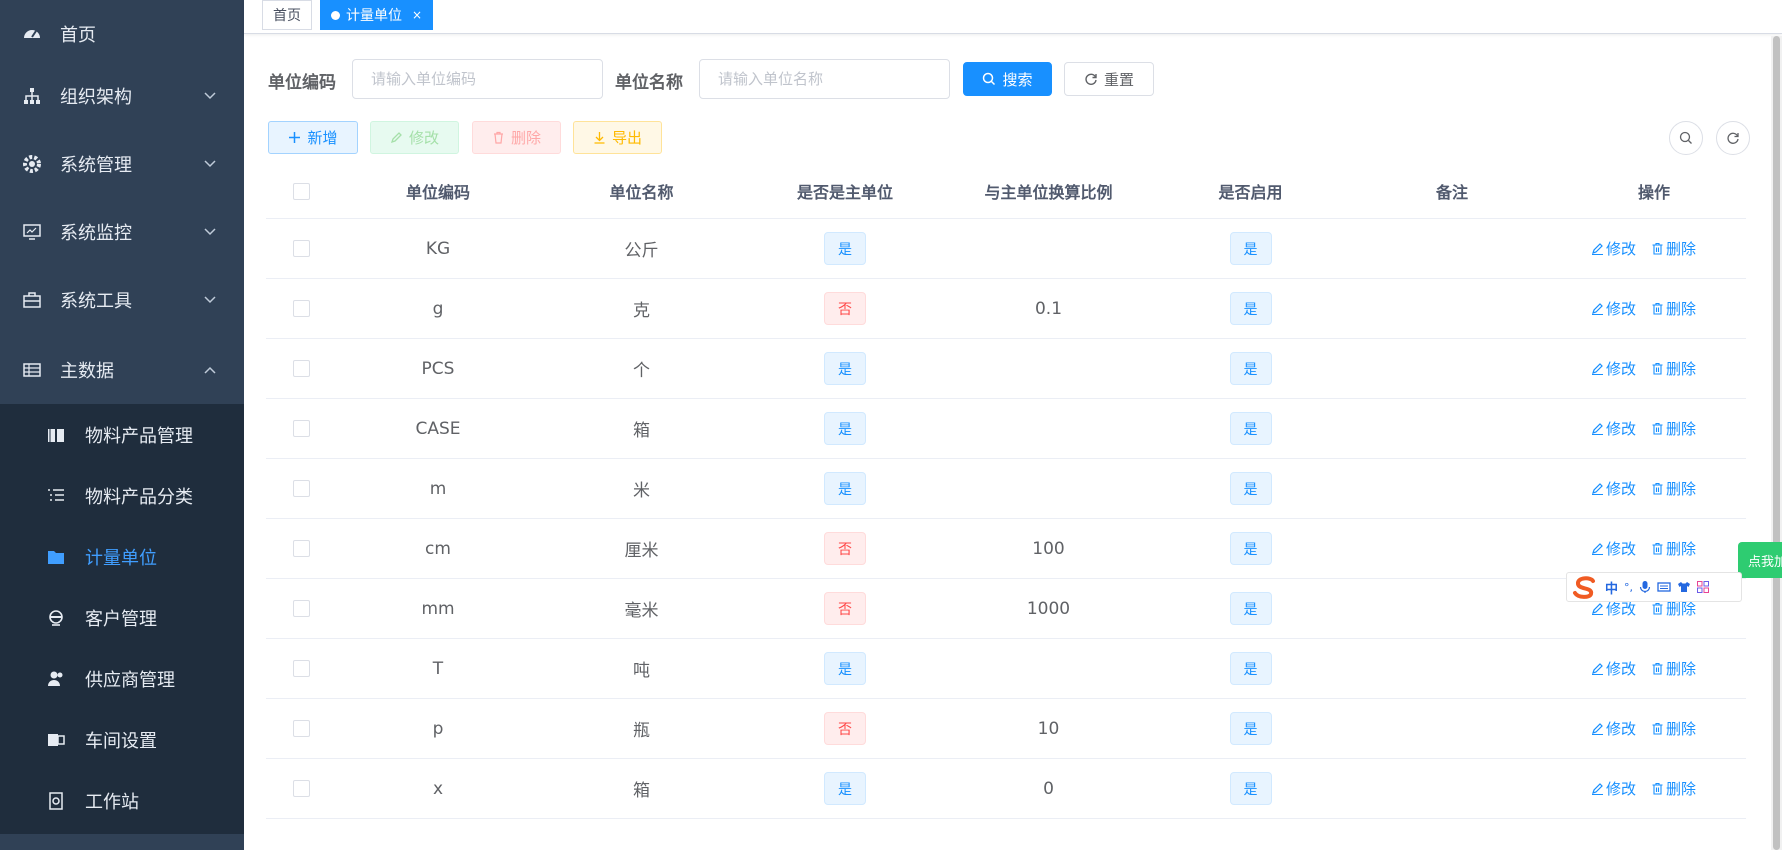  Describe the element at coordinates (122, 434) in the screenshot. I see `sidebar-item-material-product: 物料产品管理` at that location.